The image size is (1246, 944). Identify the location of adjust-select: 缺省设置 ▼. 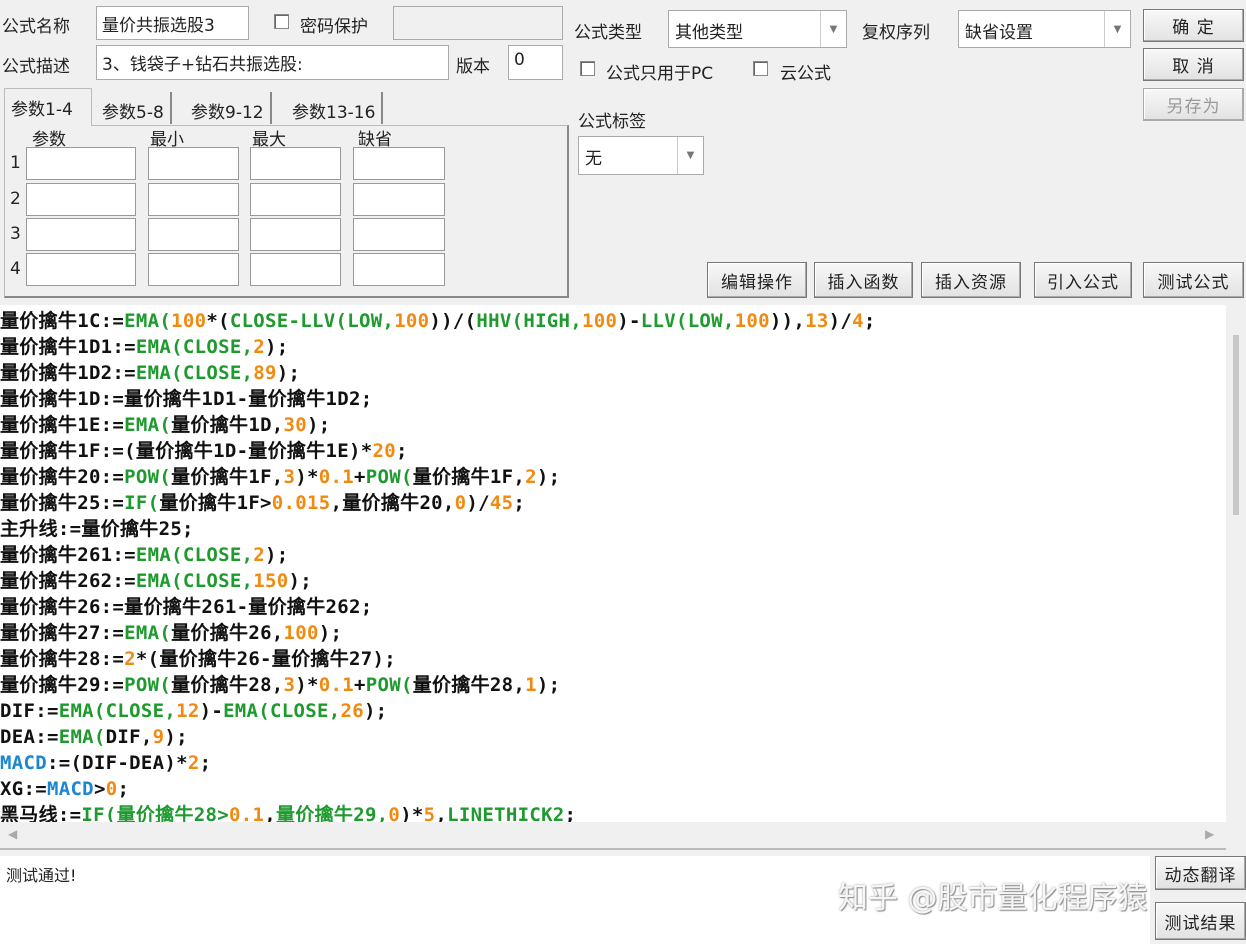
(1044, 29).